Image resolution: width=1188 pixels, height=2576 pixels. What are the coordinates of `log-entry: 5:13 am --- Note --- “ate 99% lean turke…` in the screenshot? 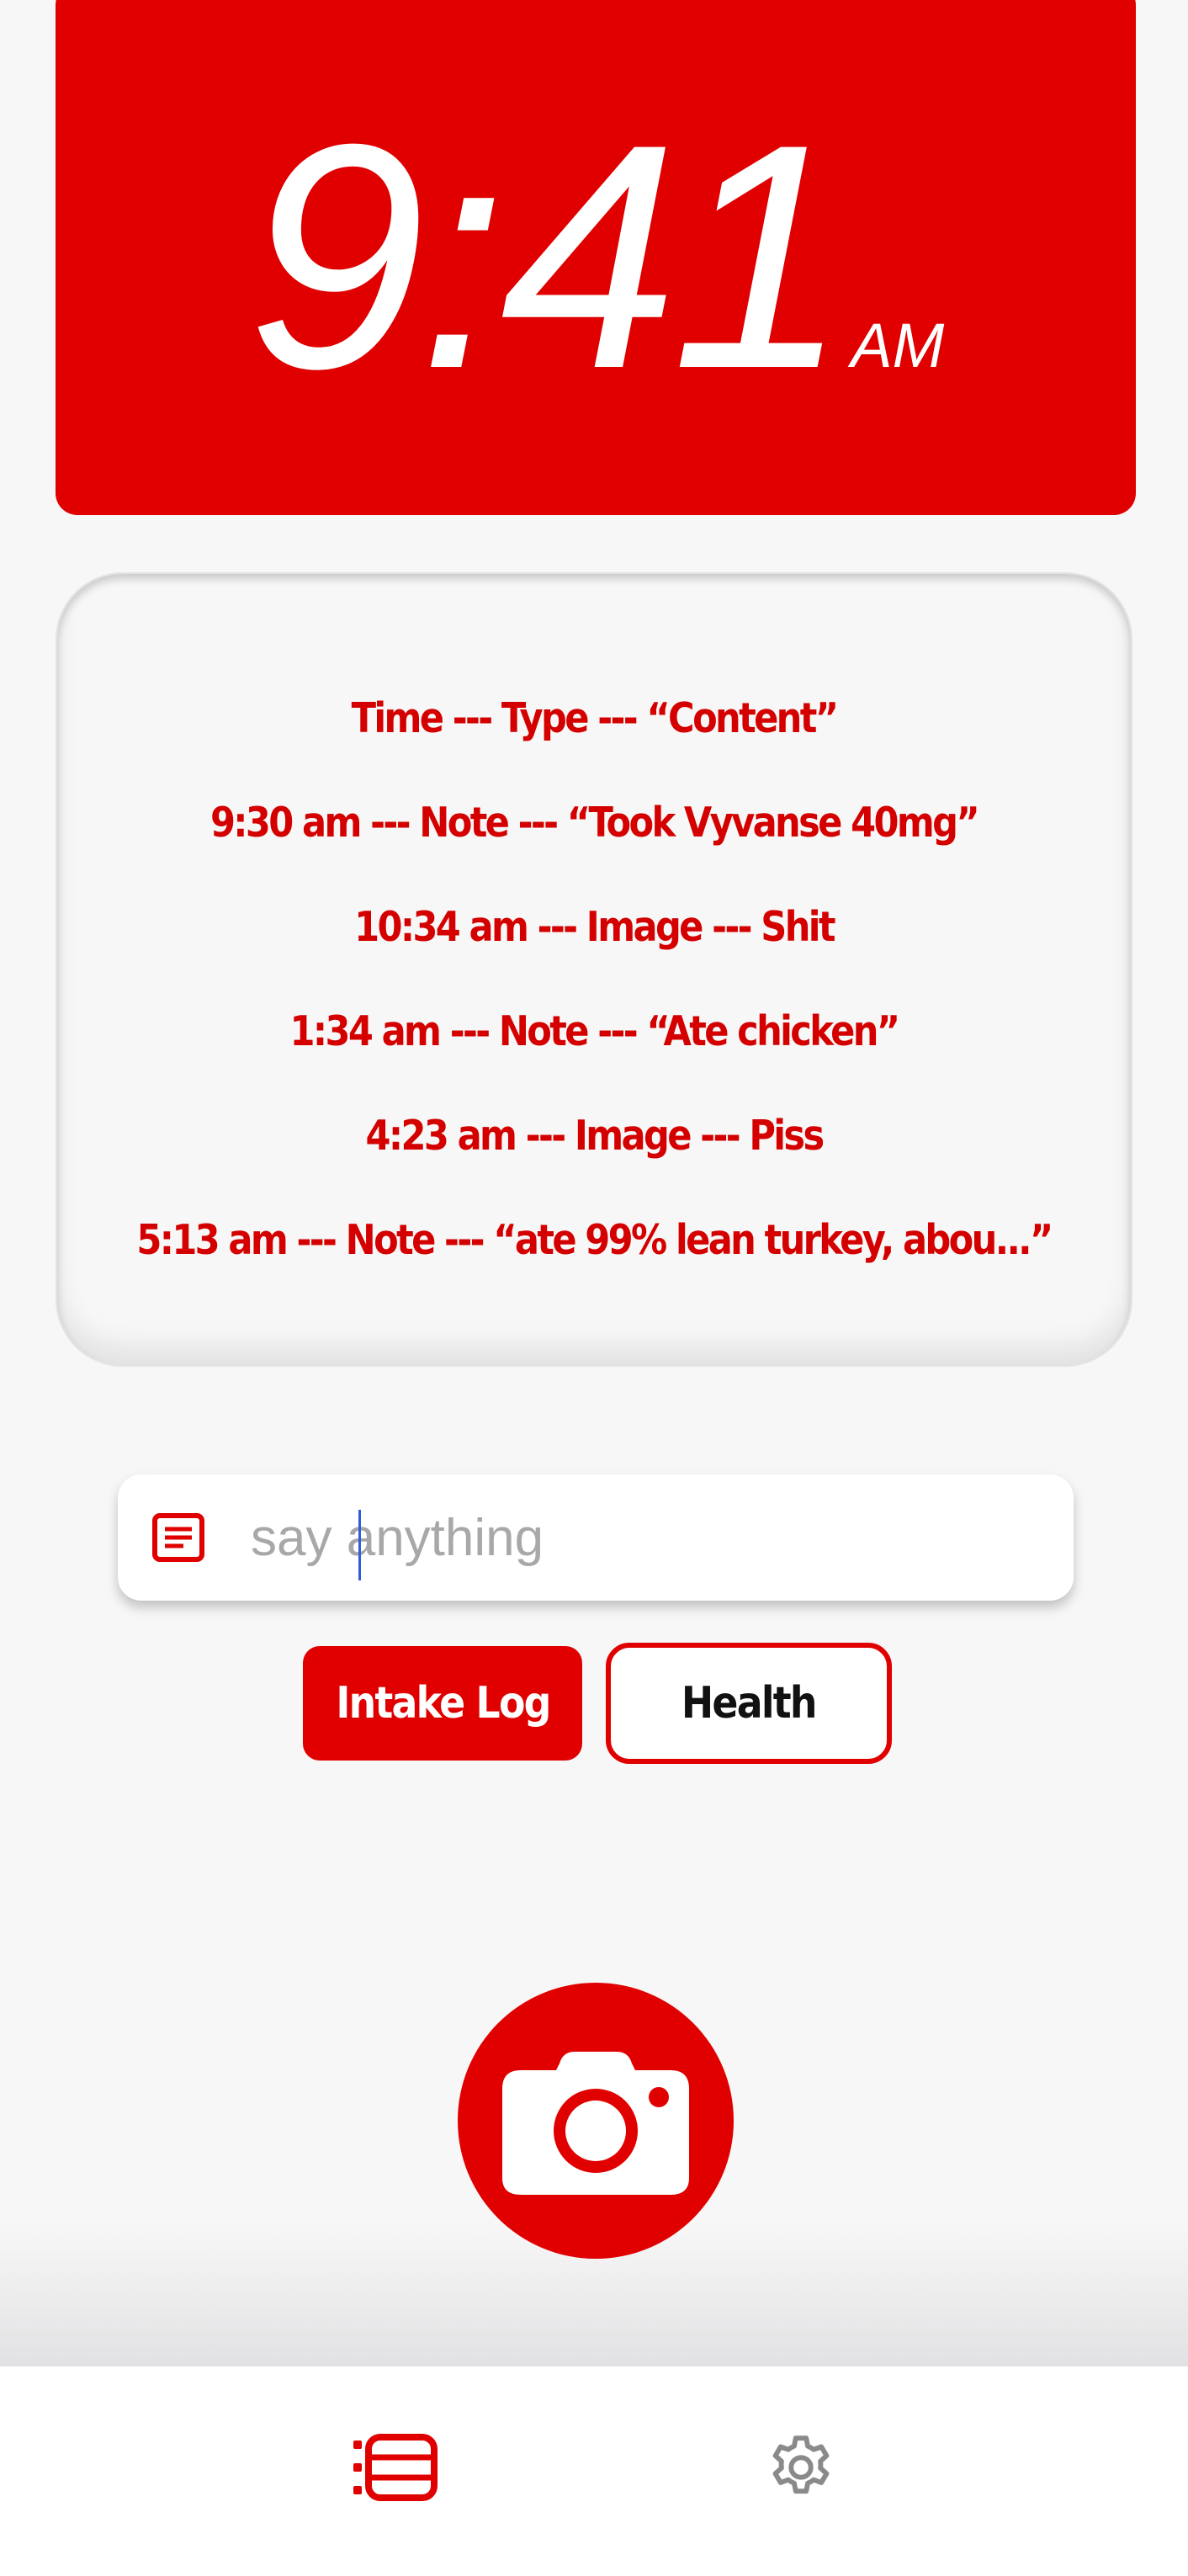 It's located at (594, 1240).